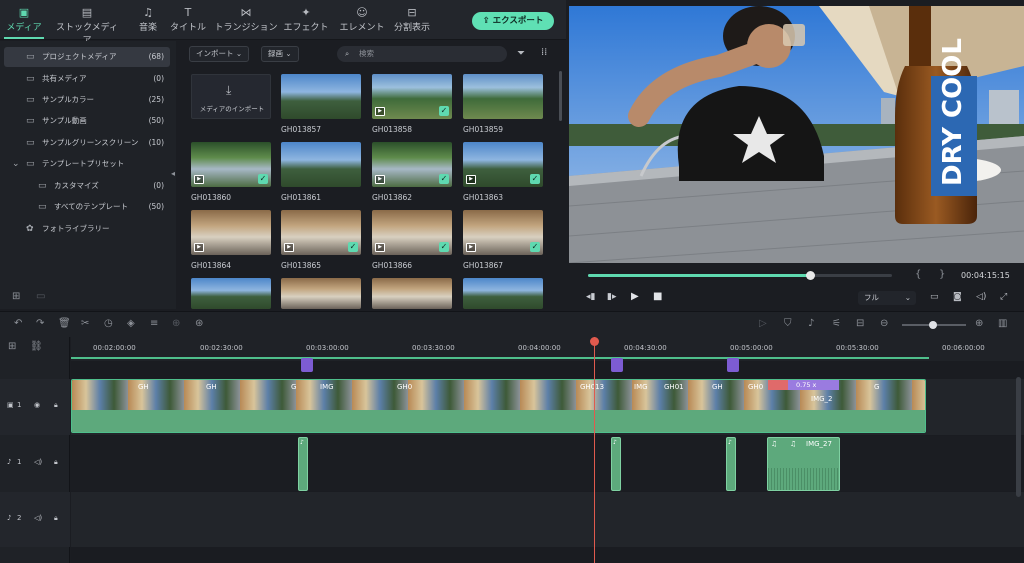 The width and height of the screenshot is (1024, 563). I want to click on tab-media: ▣ メディア, so click(24, 22).